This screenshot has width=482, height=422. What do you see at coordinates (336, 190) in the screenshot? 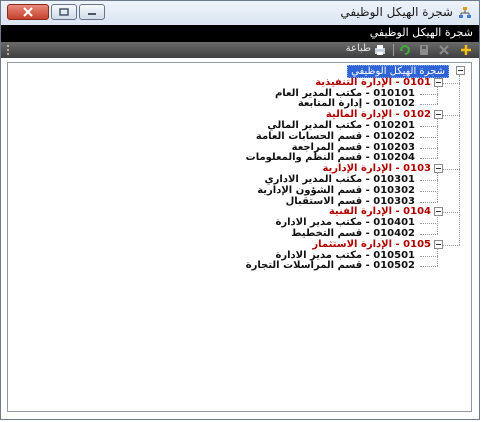
I see `tree-item-node: 010302 - قسم الشؤون الإدارية` at bounding box center [336, 190].